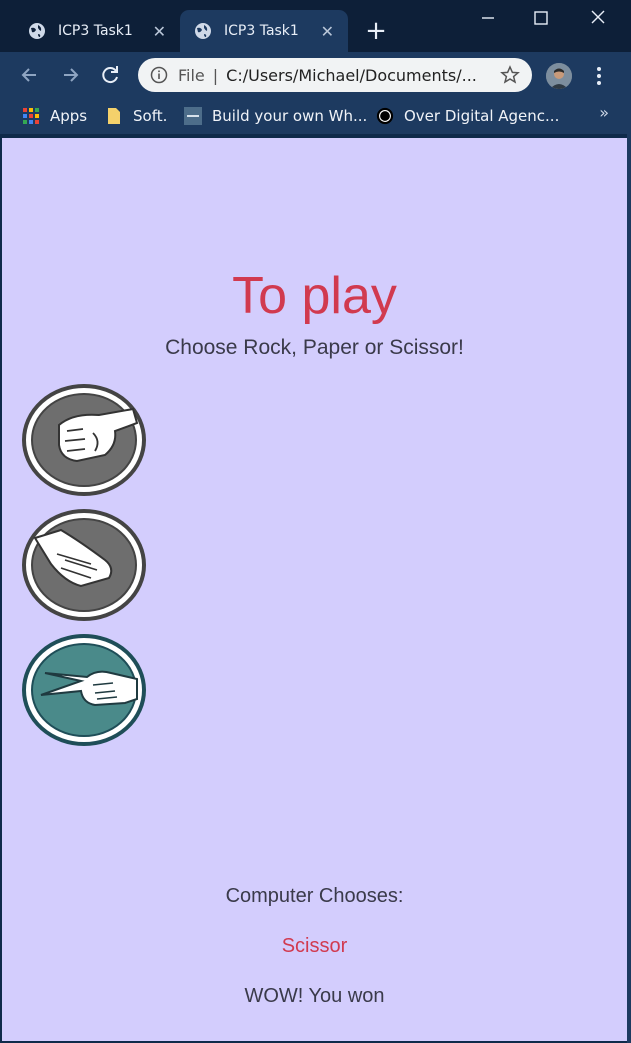 The width and height of the screenshot is (631, 1043). I want to click on computer-choice-value: Scissor, so click(314, 946).